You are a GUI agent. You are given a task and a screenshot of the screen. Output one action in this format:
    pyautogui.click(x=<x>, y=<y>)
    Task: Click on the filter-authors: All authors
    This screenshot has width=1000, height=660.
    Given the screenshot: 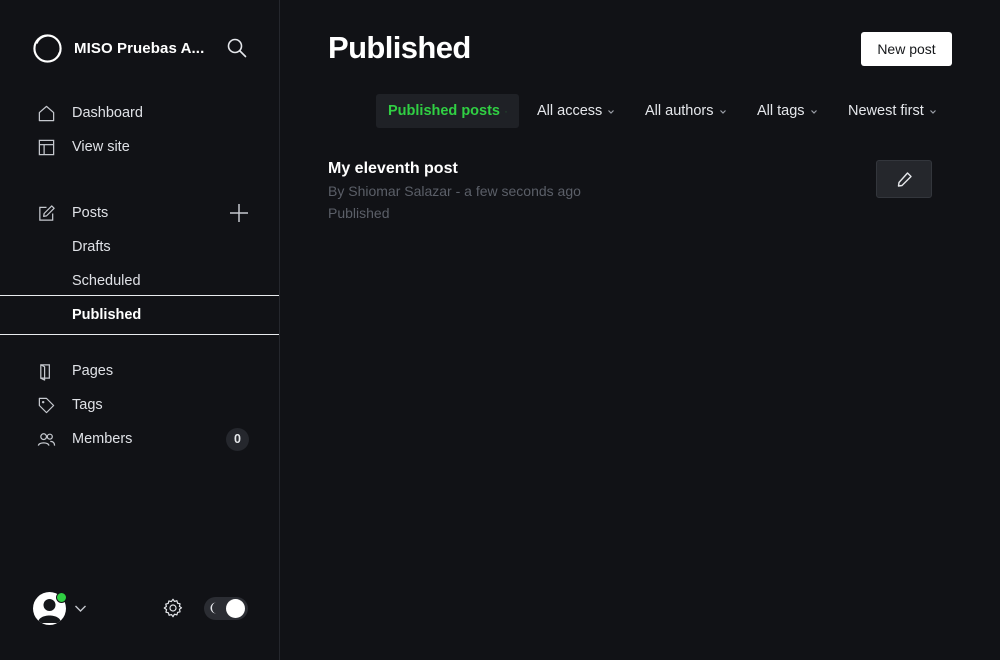 What is the action you would take?
    pyautogui.click(x=686, y=111)
    